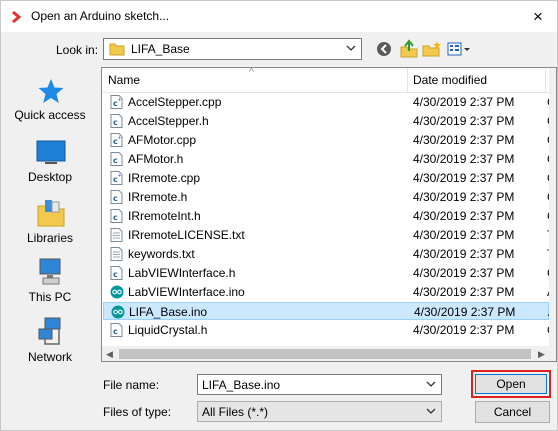 The width and height of the screenshot is (558, 431). Describe the element at coordinates (168, 330) in the screenshot. I see `file-name: LiquidCrystal.h` at that location.